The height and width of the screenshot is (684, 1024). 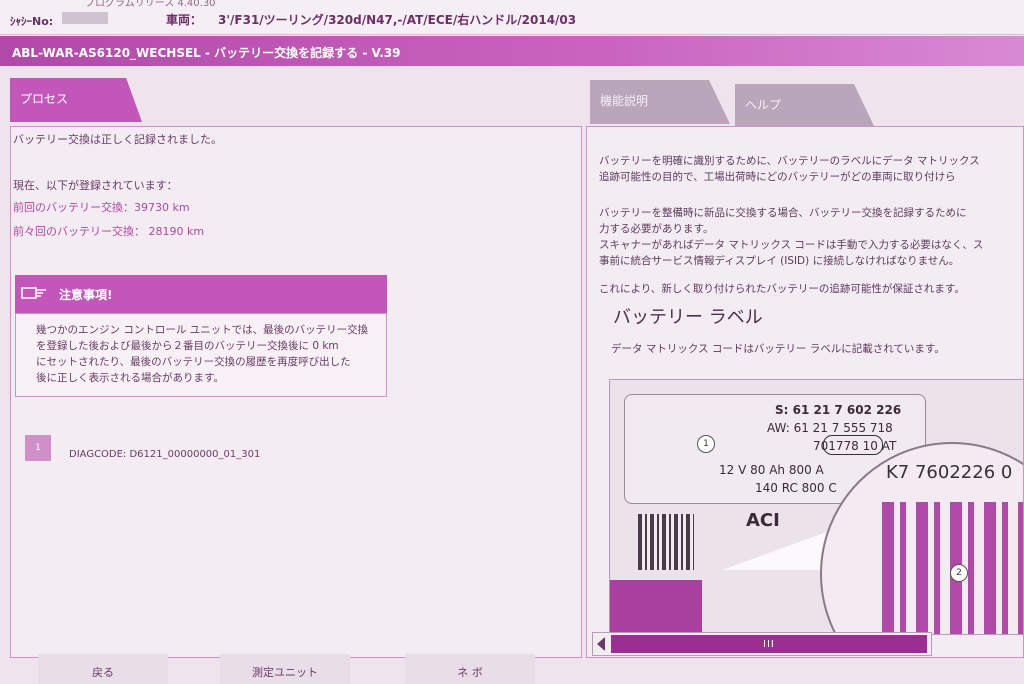 I want to click on label-spec-1: 12 V 80 Ah 800 A, so click(x=771, y=470).